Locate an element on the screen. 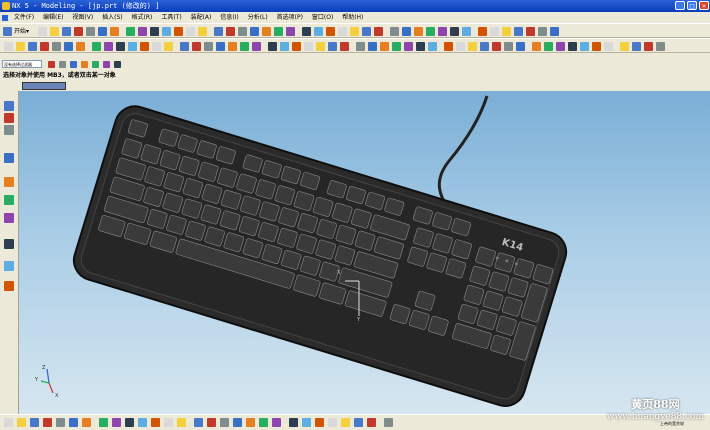  pan-icon is located at coordinates (178, 31).